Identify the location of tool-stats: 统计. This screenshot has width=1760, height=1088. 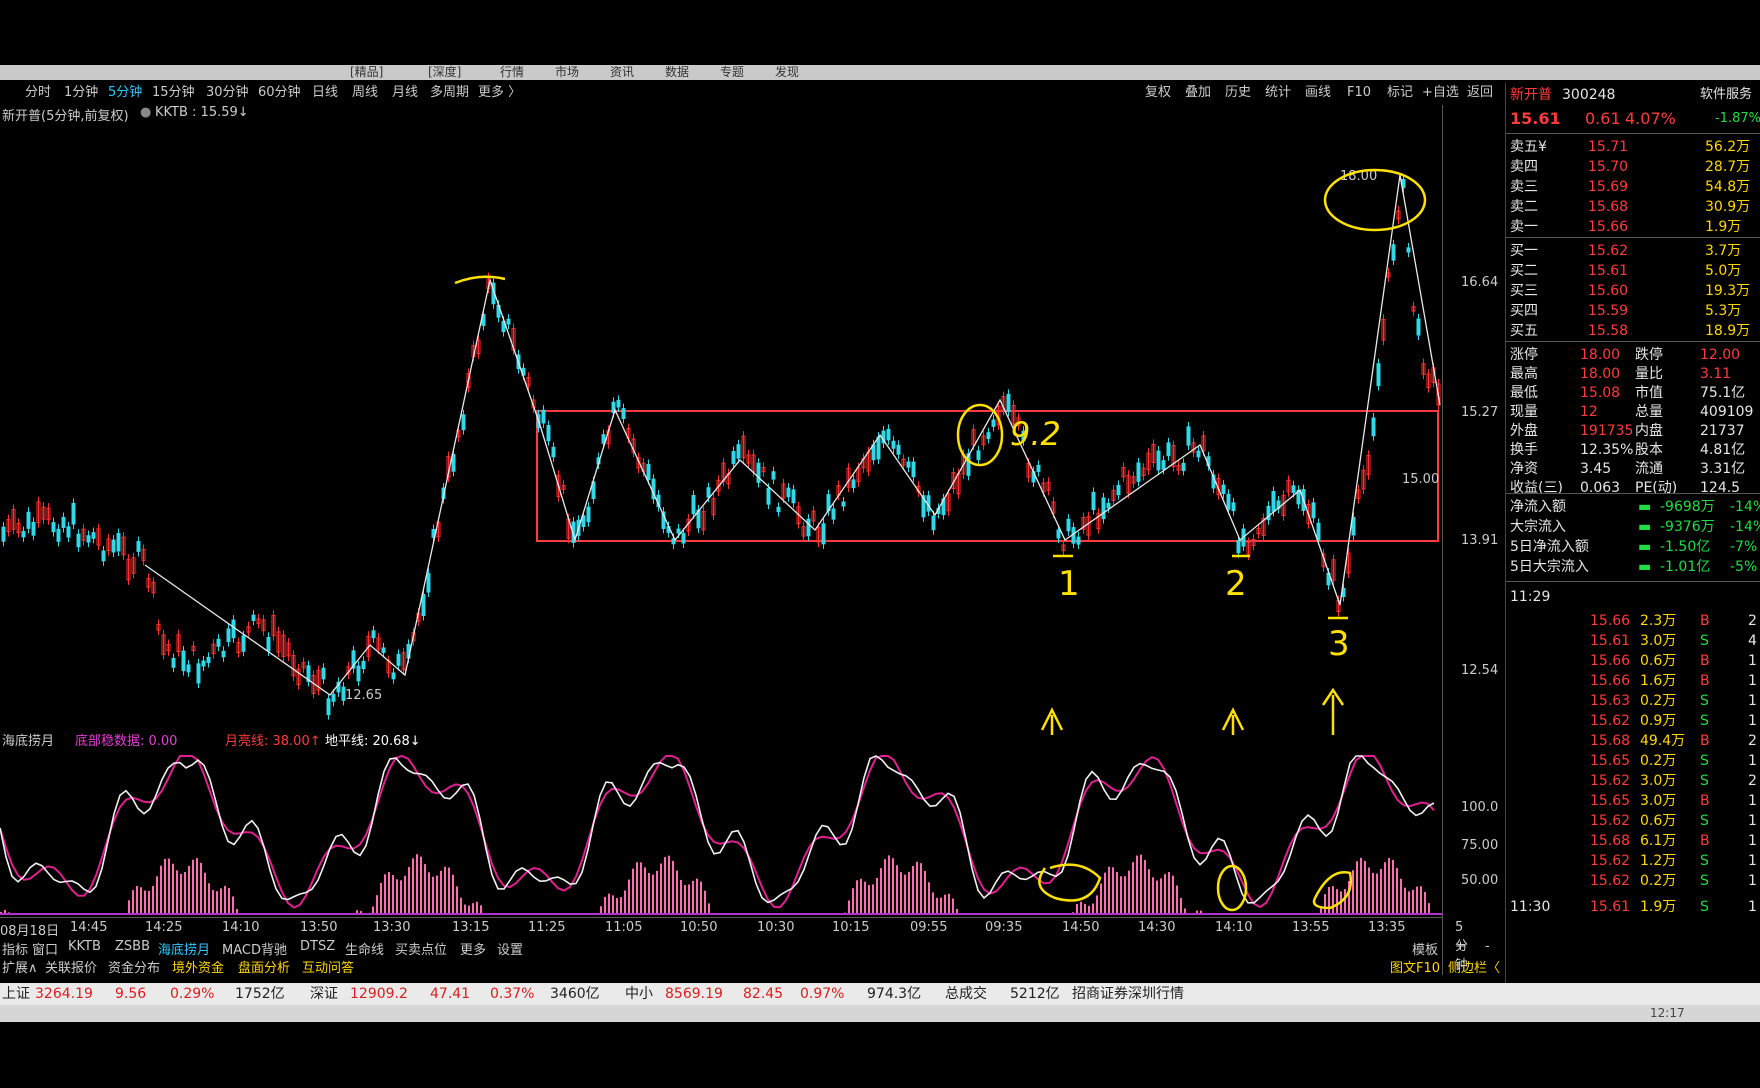
(1278, 93).